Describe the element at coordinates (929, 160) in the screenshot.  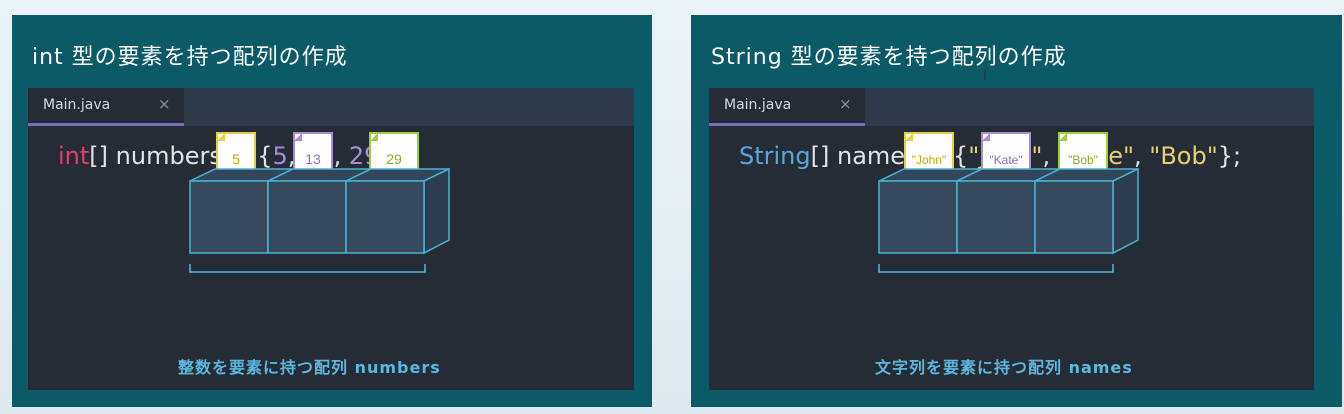
I see `card-value: "John"` at that location.